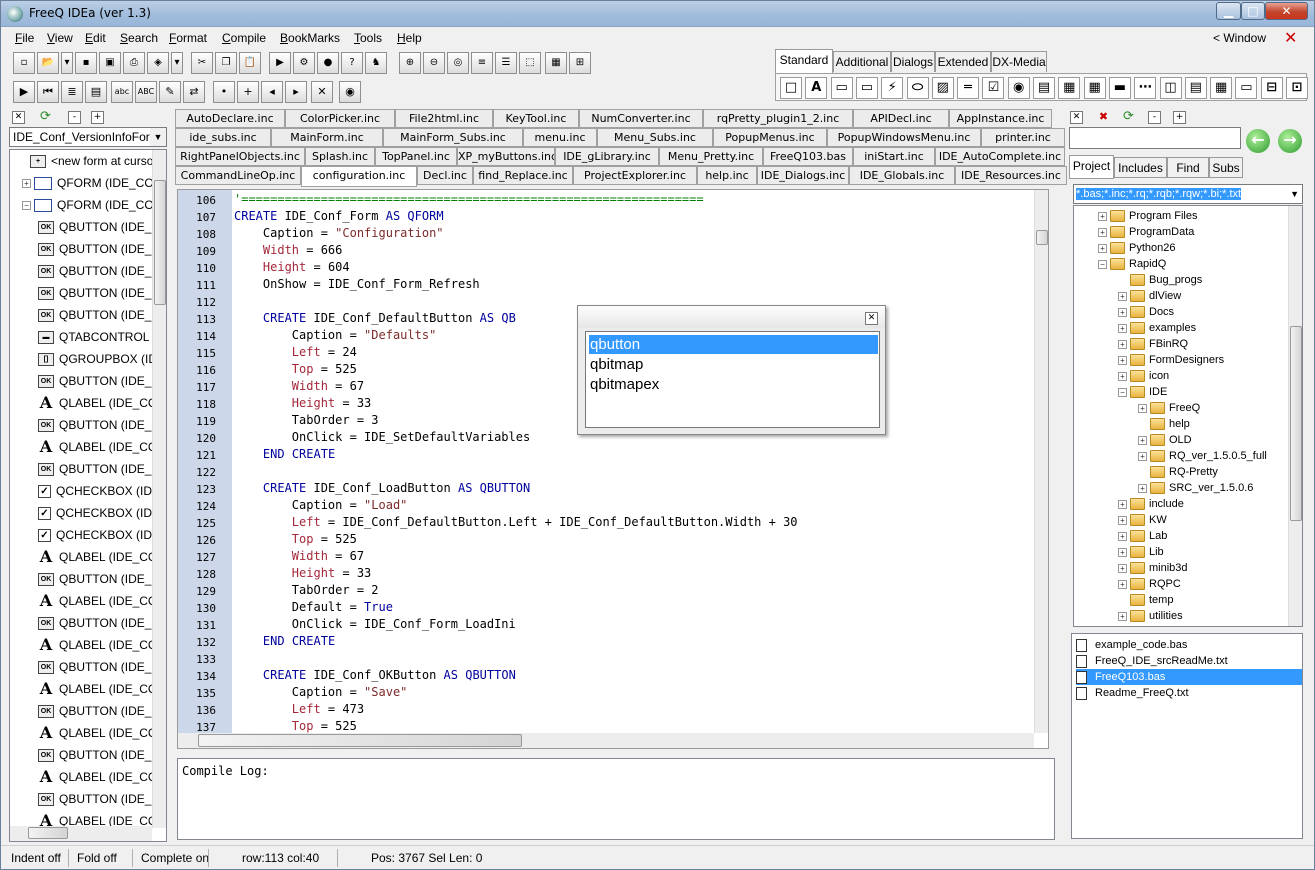 The width and height of the screenshot is (1315, 870). Describe the element at coordinates (1136, 248) in the screenshot. I see `folder-item: + Python26` at that location.